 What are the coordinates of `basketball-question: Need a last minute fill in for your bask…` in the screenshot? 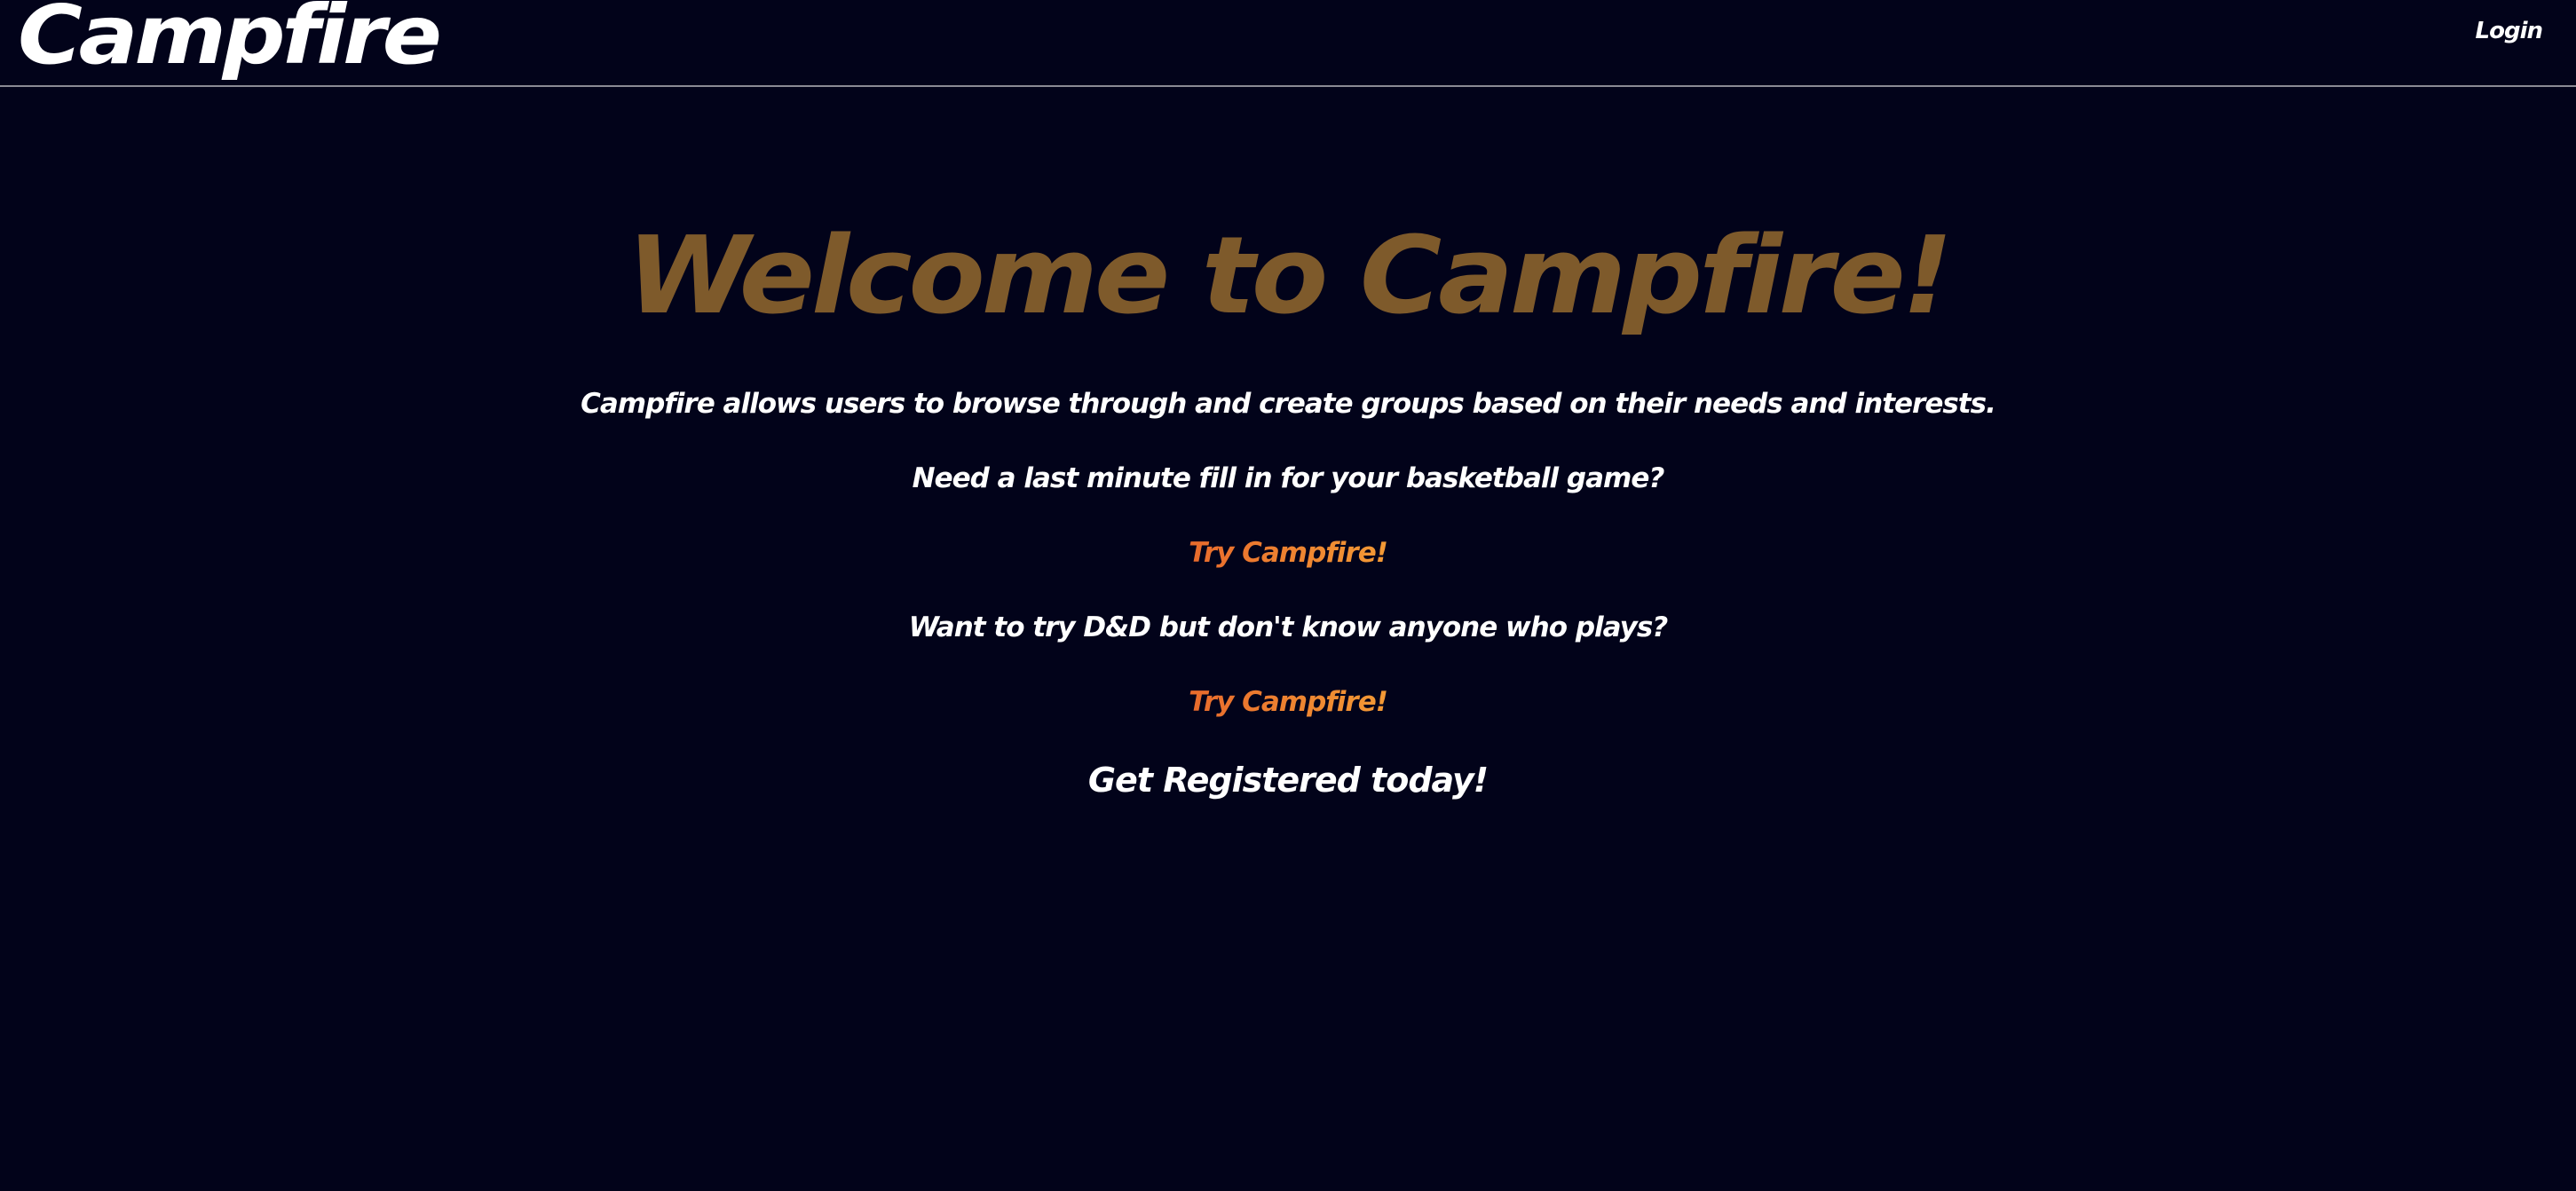 It's located at (1288, 478).